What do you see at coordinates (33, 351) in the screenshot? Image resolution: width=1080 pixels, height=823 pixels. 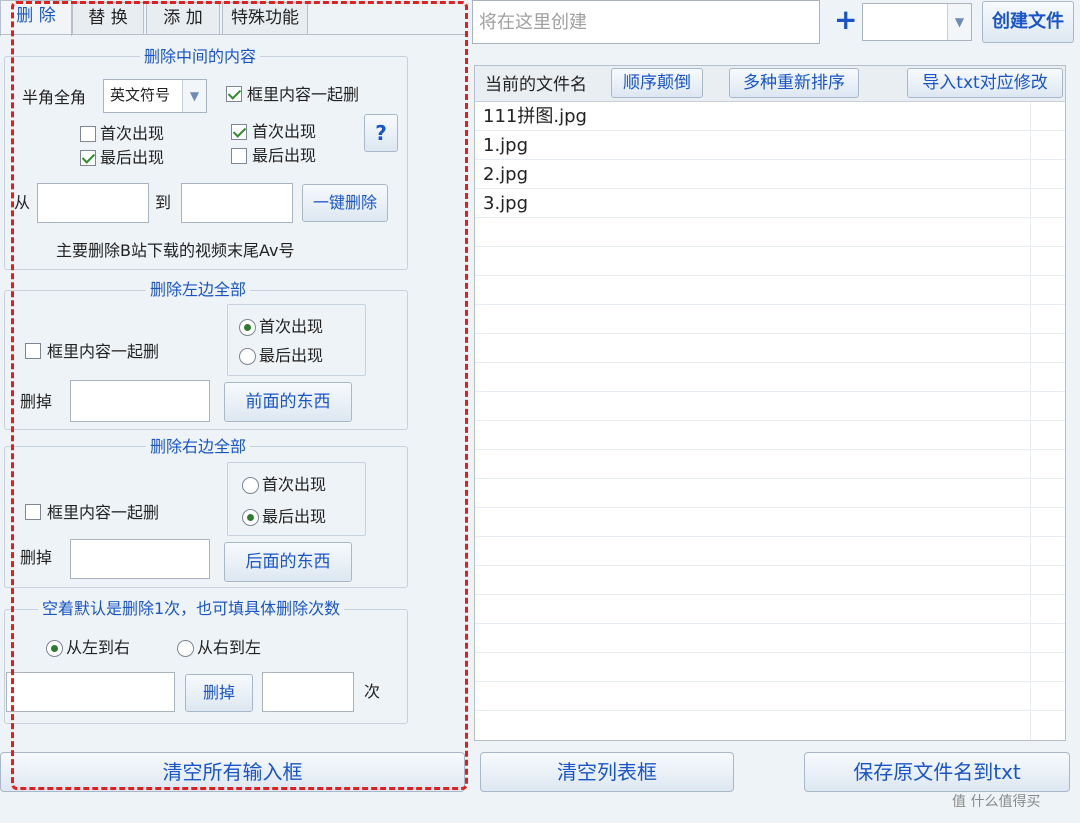 I see `left-include-box-checkbox` at bounding box center [33, 351].